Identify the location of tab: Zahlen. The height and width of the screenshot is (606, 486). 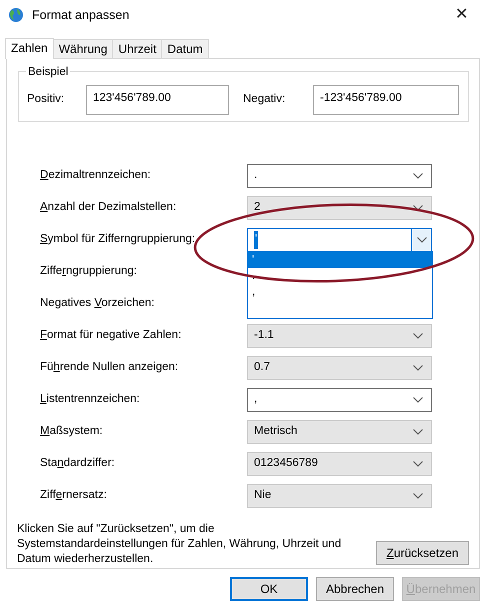
(29, 48).